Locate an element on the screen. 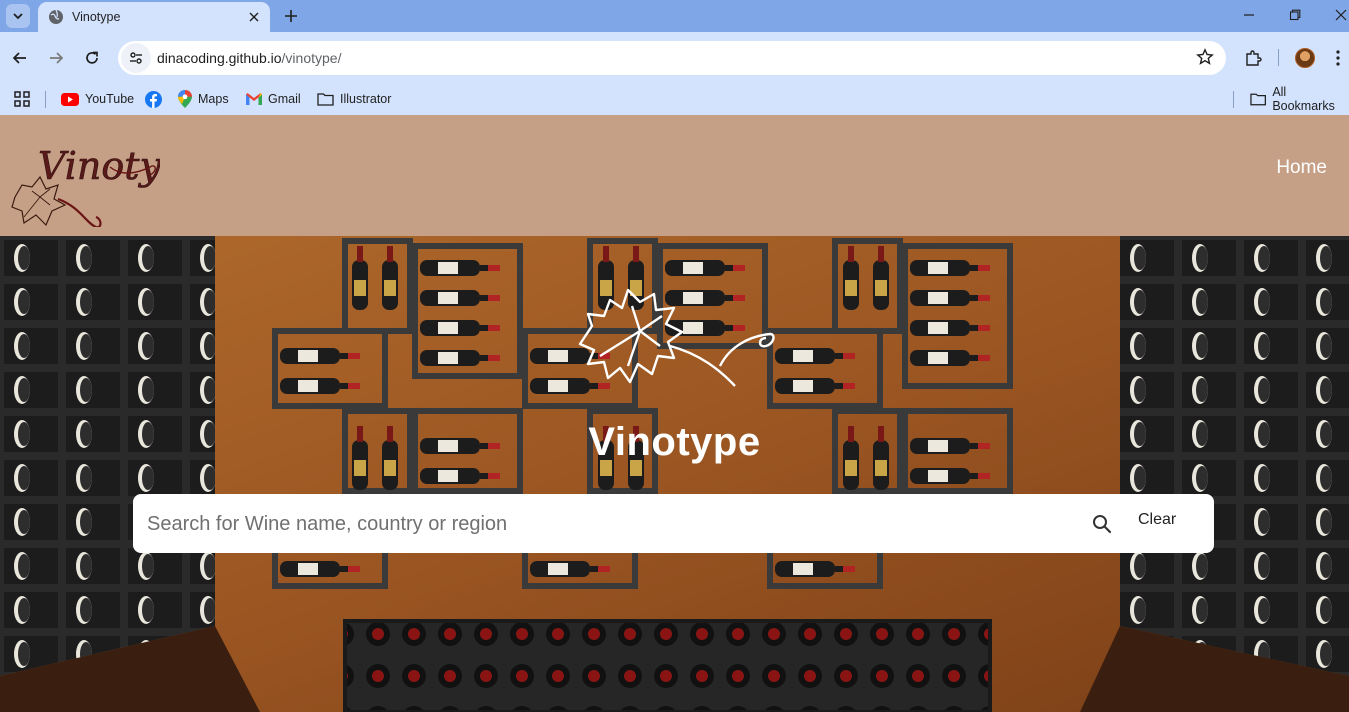 The image size is (1349, 712). minimize-button is located at coordinates (1249, 15).